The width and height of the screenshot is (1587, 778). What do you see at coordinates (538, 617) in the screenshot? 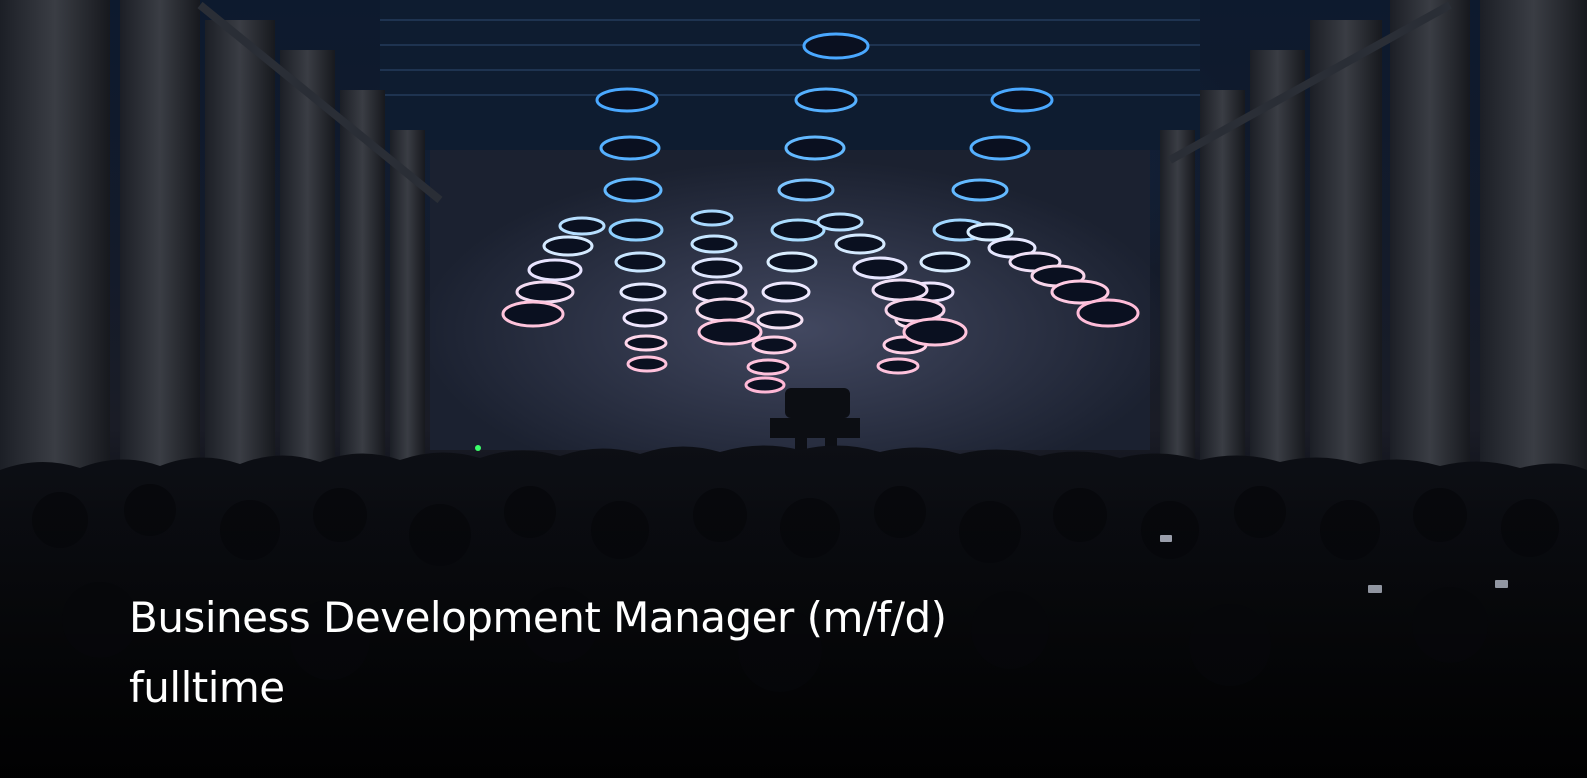
I see `job-title: Business Development Manager (m/f/d)` at bounding box center [538, 617].